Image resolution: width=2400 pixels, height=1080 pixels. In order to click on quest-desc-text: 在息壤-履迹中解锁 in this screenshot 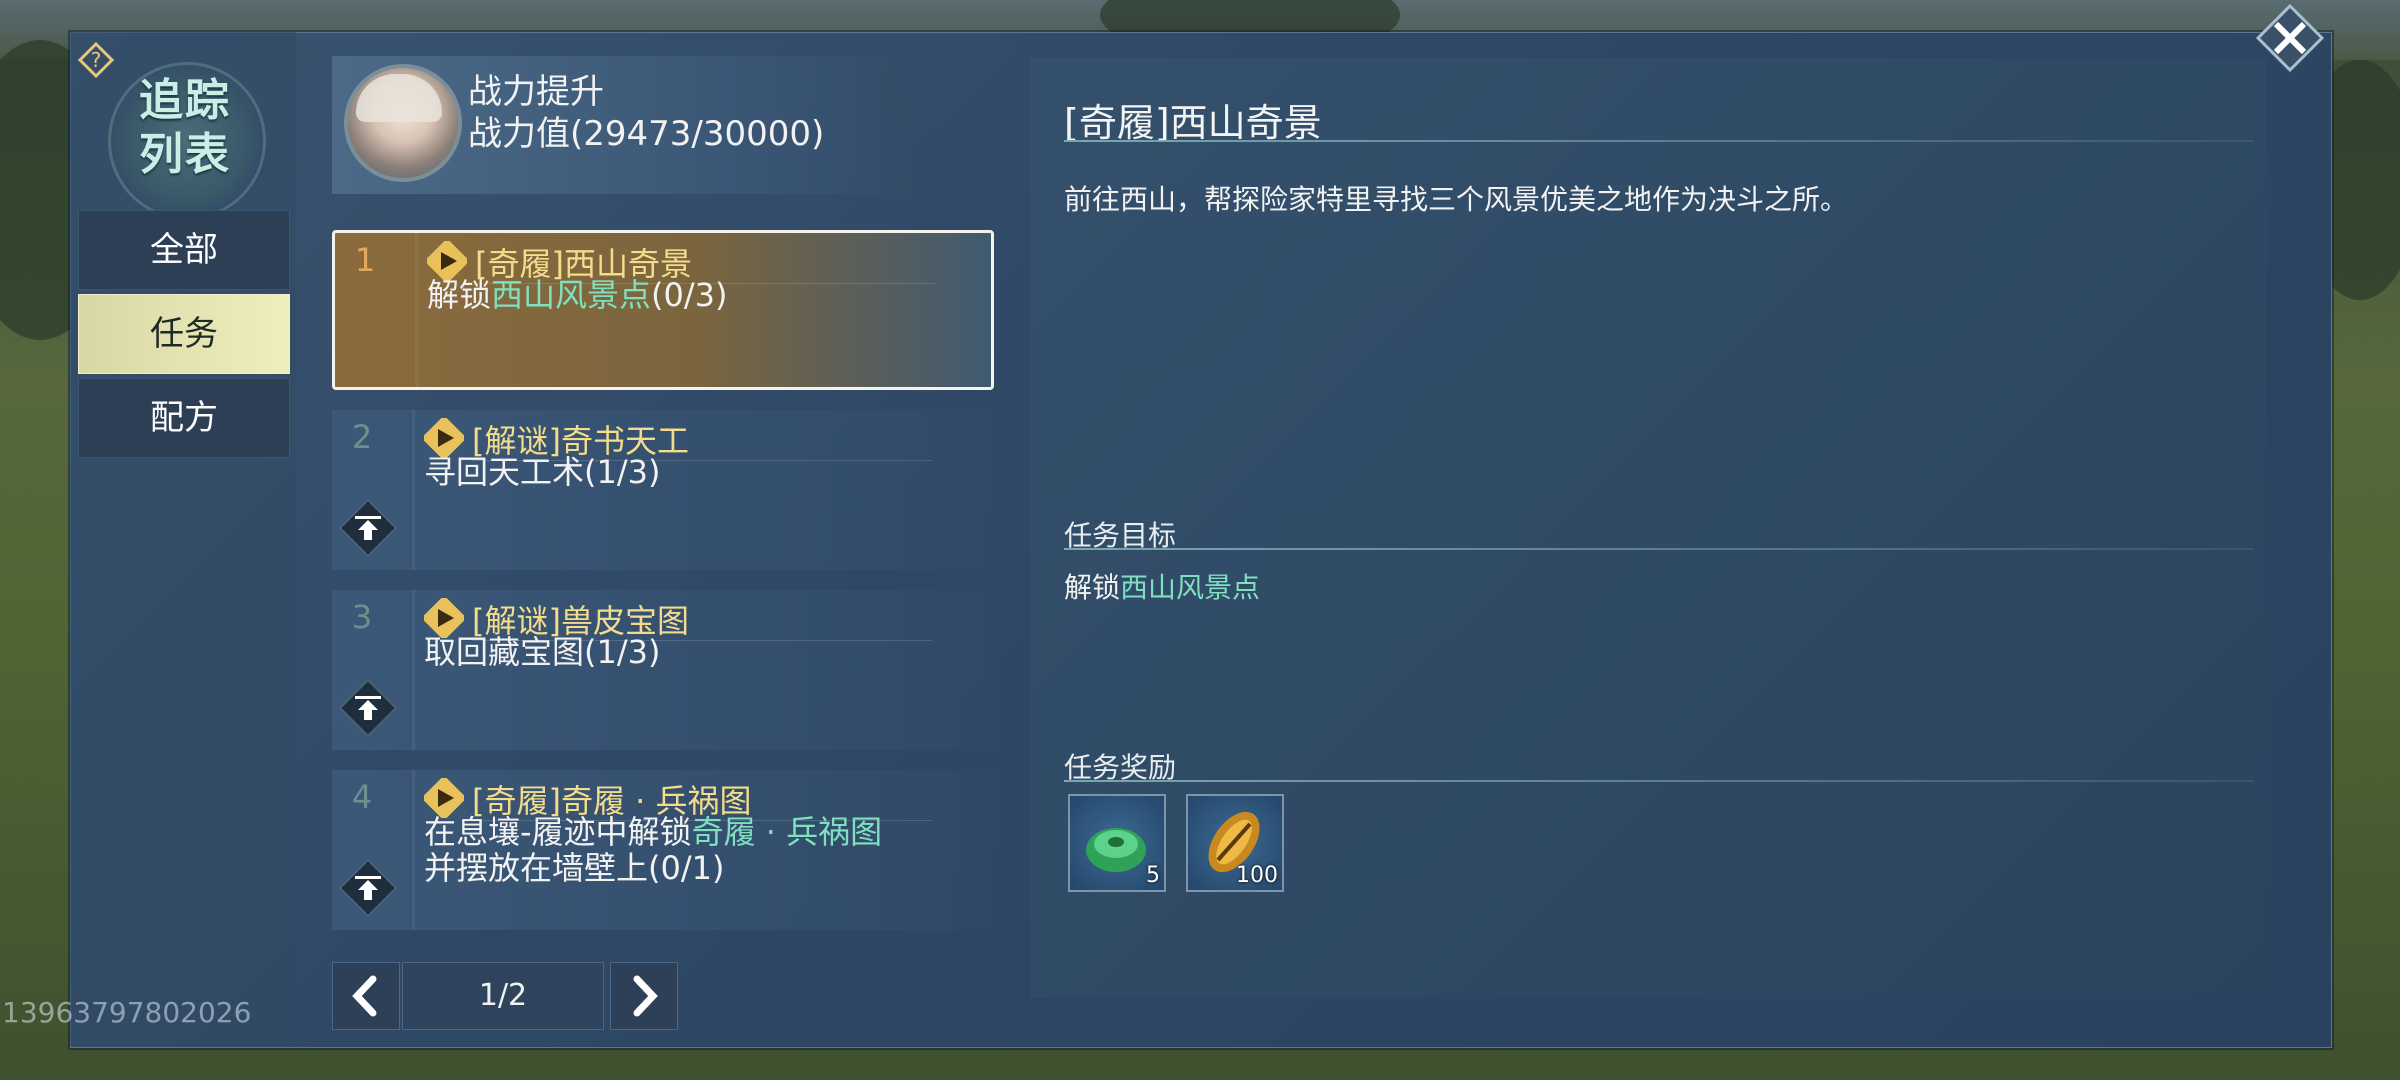, I will do `click(558, 832)`.